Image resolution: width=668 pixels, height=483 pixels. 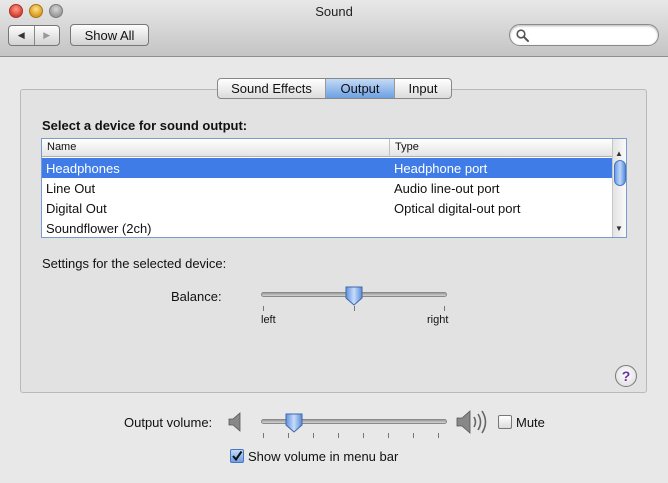 I want to click on table-row: Digital Out Optical digital-out port, so click(x=327, y=208).